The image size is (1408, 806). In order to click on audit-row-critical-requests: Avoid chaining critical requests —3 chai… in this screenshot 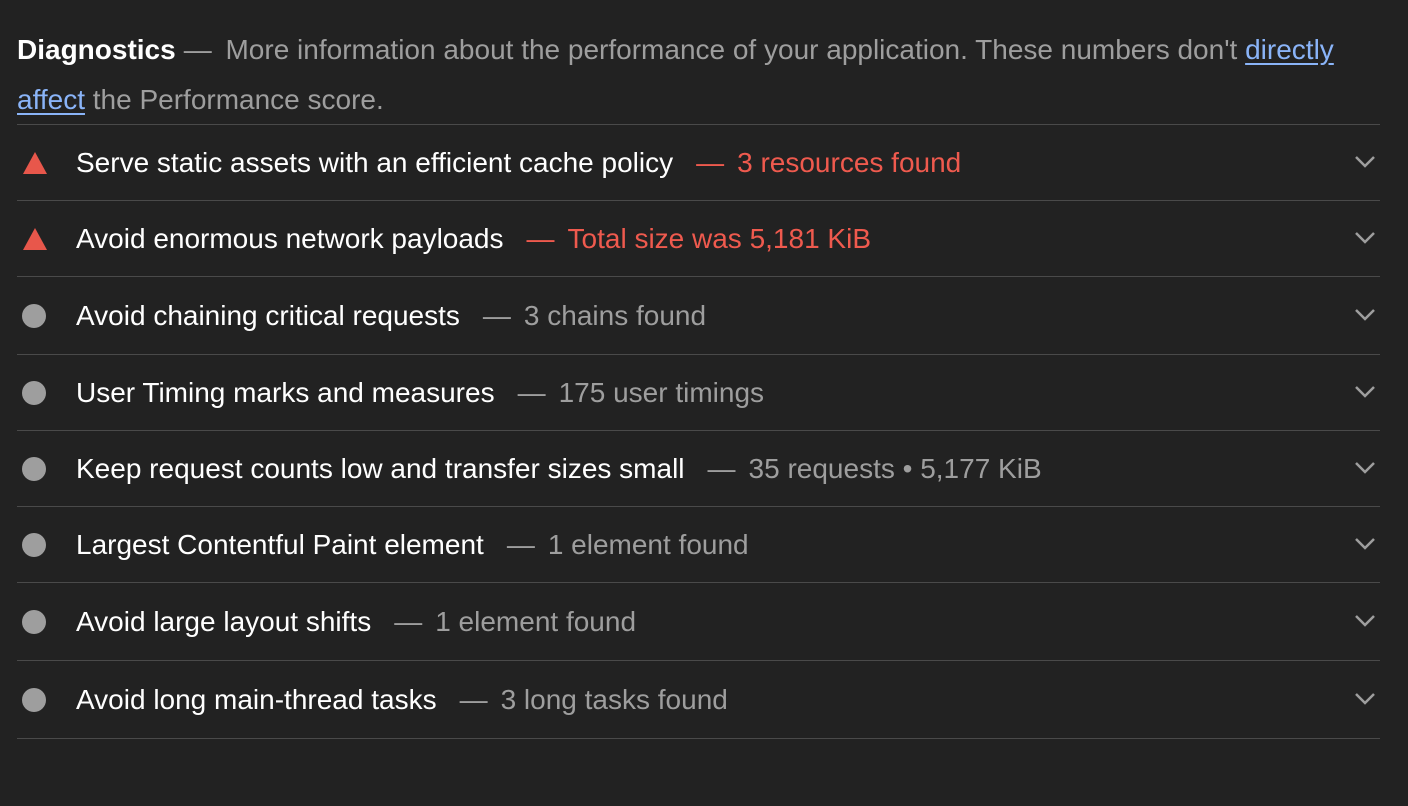, I will do `click(698, 316)`.